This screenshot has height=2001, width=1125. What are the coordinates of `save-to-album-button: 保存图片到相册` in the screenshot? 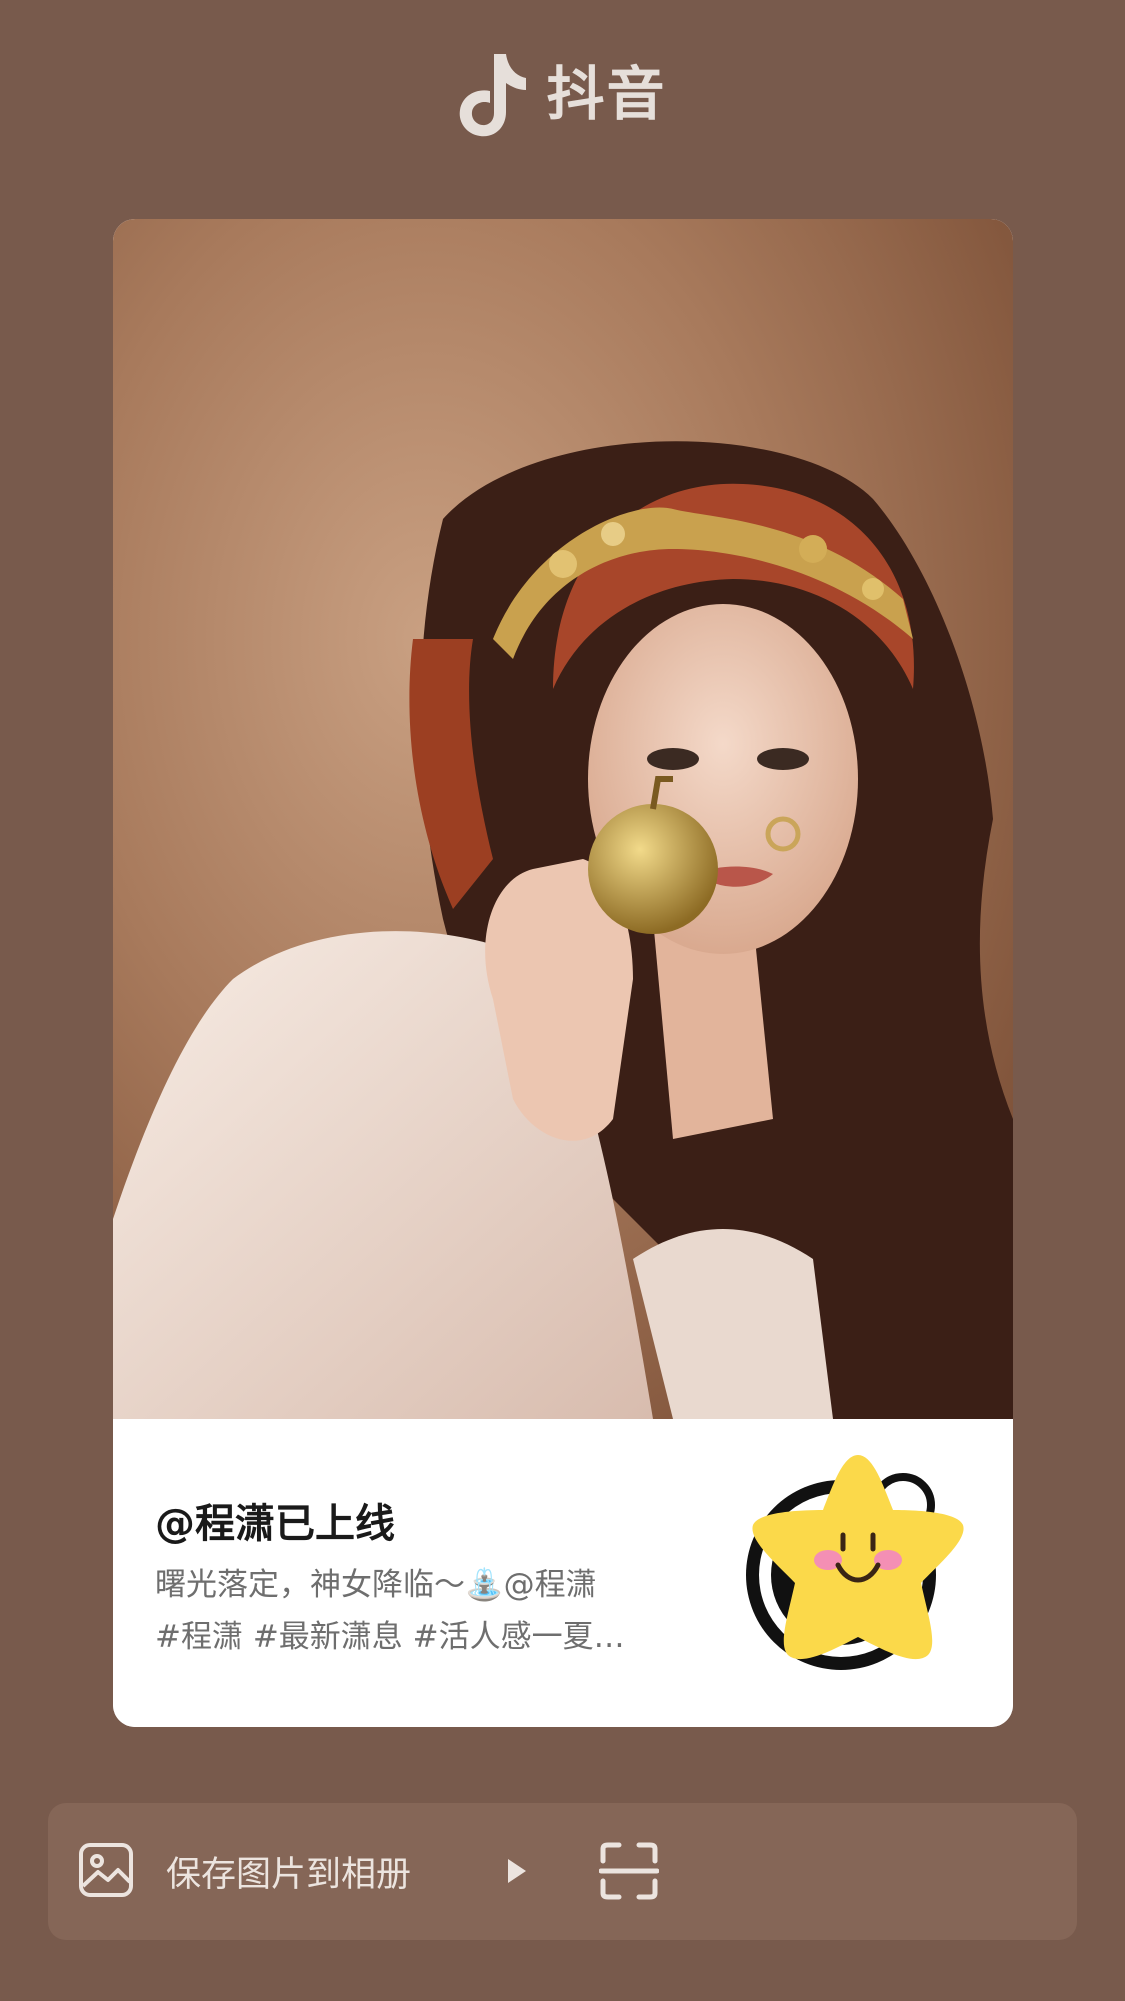 It's located at (244, 1871).